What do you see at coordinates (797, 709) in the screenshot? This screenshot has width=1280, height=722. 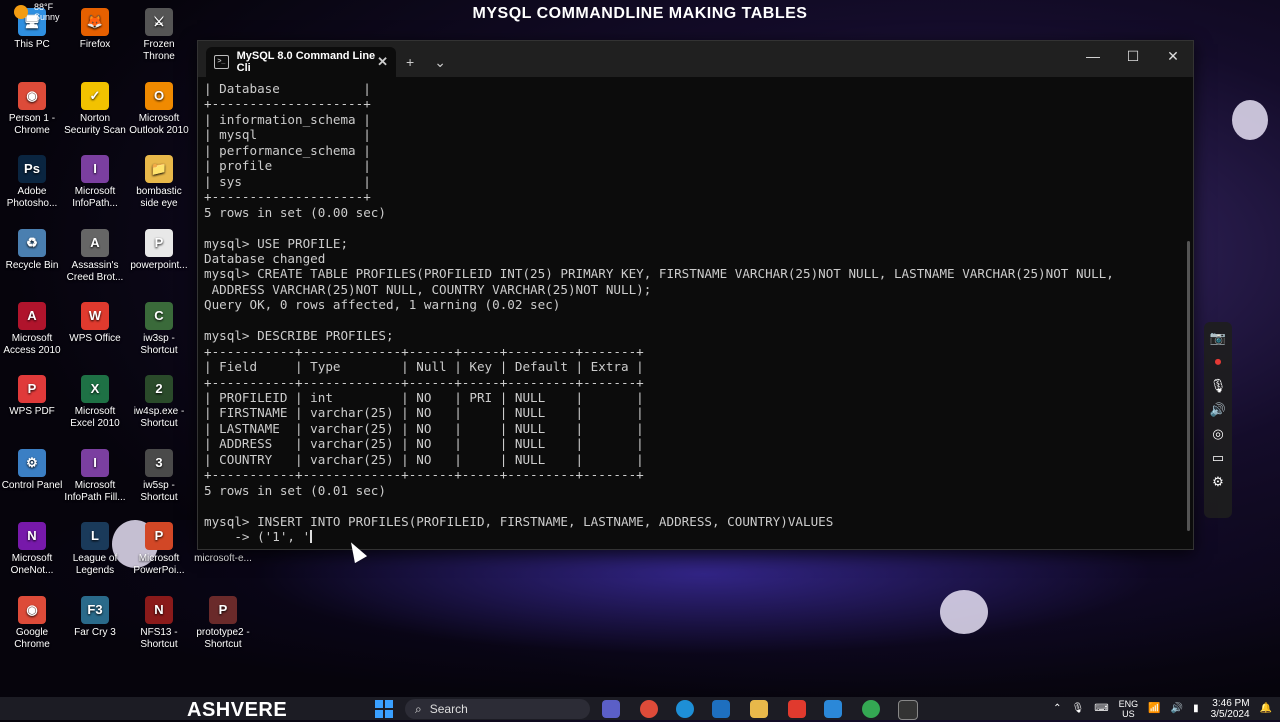 I see `wps-icon` at bounding box center [797, 709].